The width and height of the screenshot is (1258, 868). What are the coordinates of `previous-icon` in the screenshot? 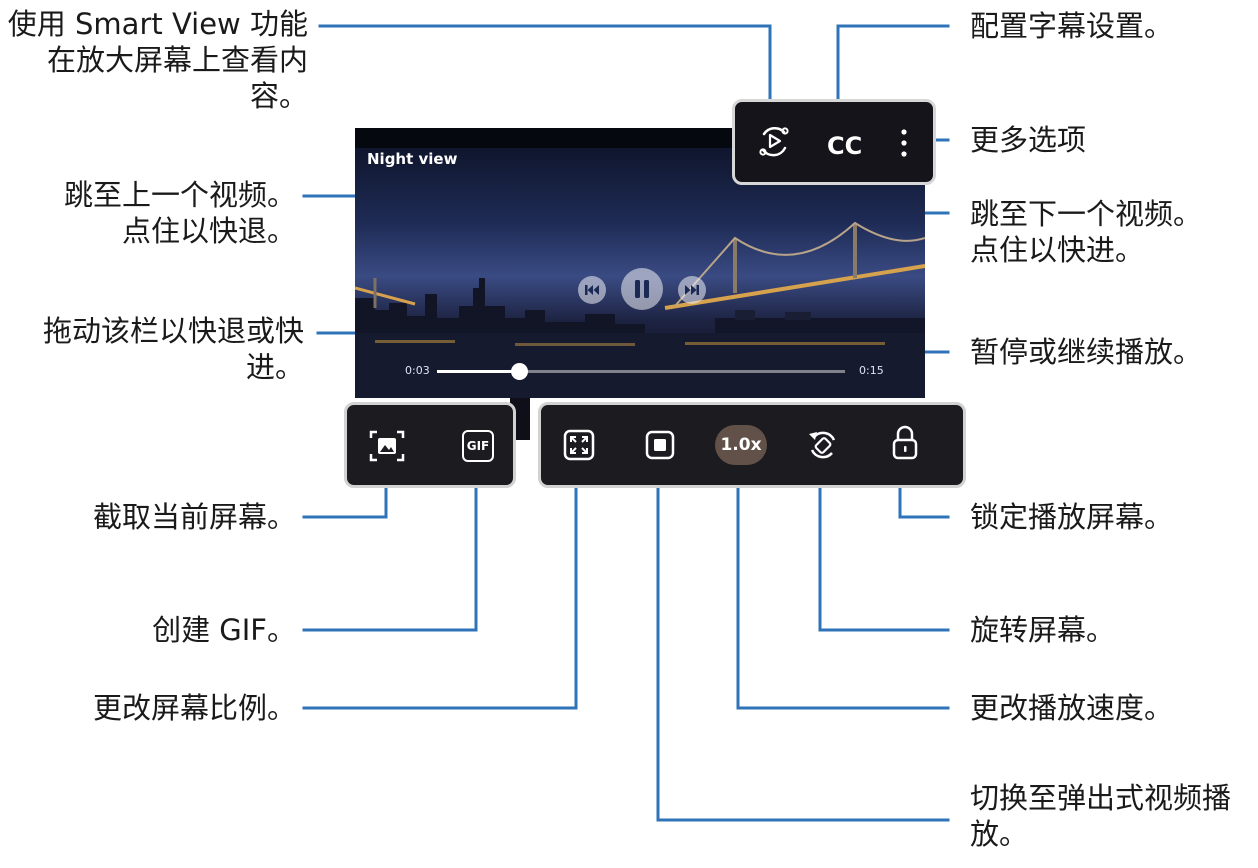 It's located at (592, 290).